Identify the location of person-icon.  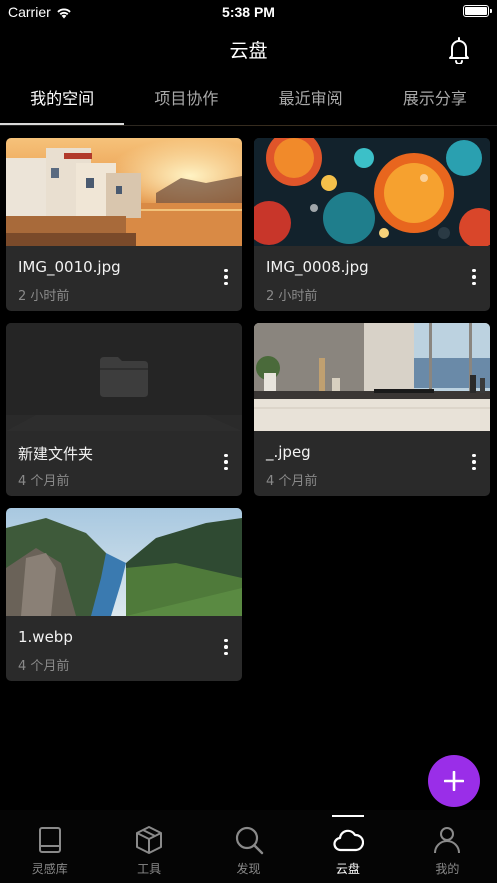
(447, 840).